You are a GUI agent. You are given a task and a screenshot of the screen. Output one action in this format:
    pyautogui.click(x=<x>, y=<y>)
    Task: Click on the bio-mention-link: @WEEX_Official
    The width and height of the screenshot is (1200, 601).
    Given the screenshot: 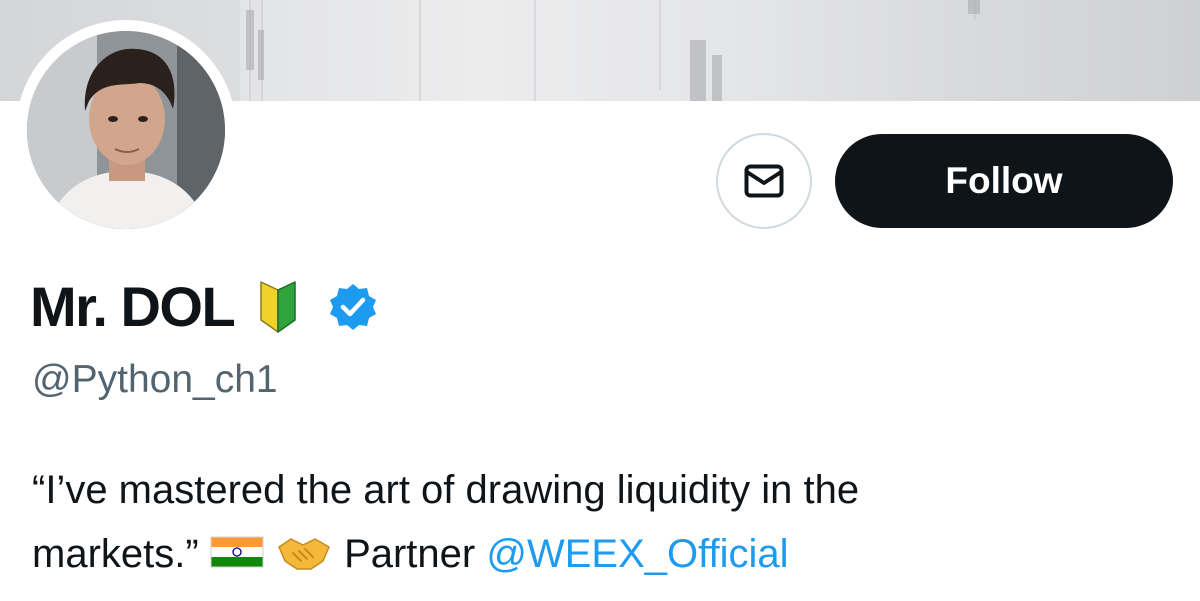 What is the action you would take?
    pyautogui.click(x=637, y=554)
    